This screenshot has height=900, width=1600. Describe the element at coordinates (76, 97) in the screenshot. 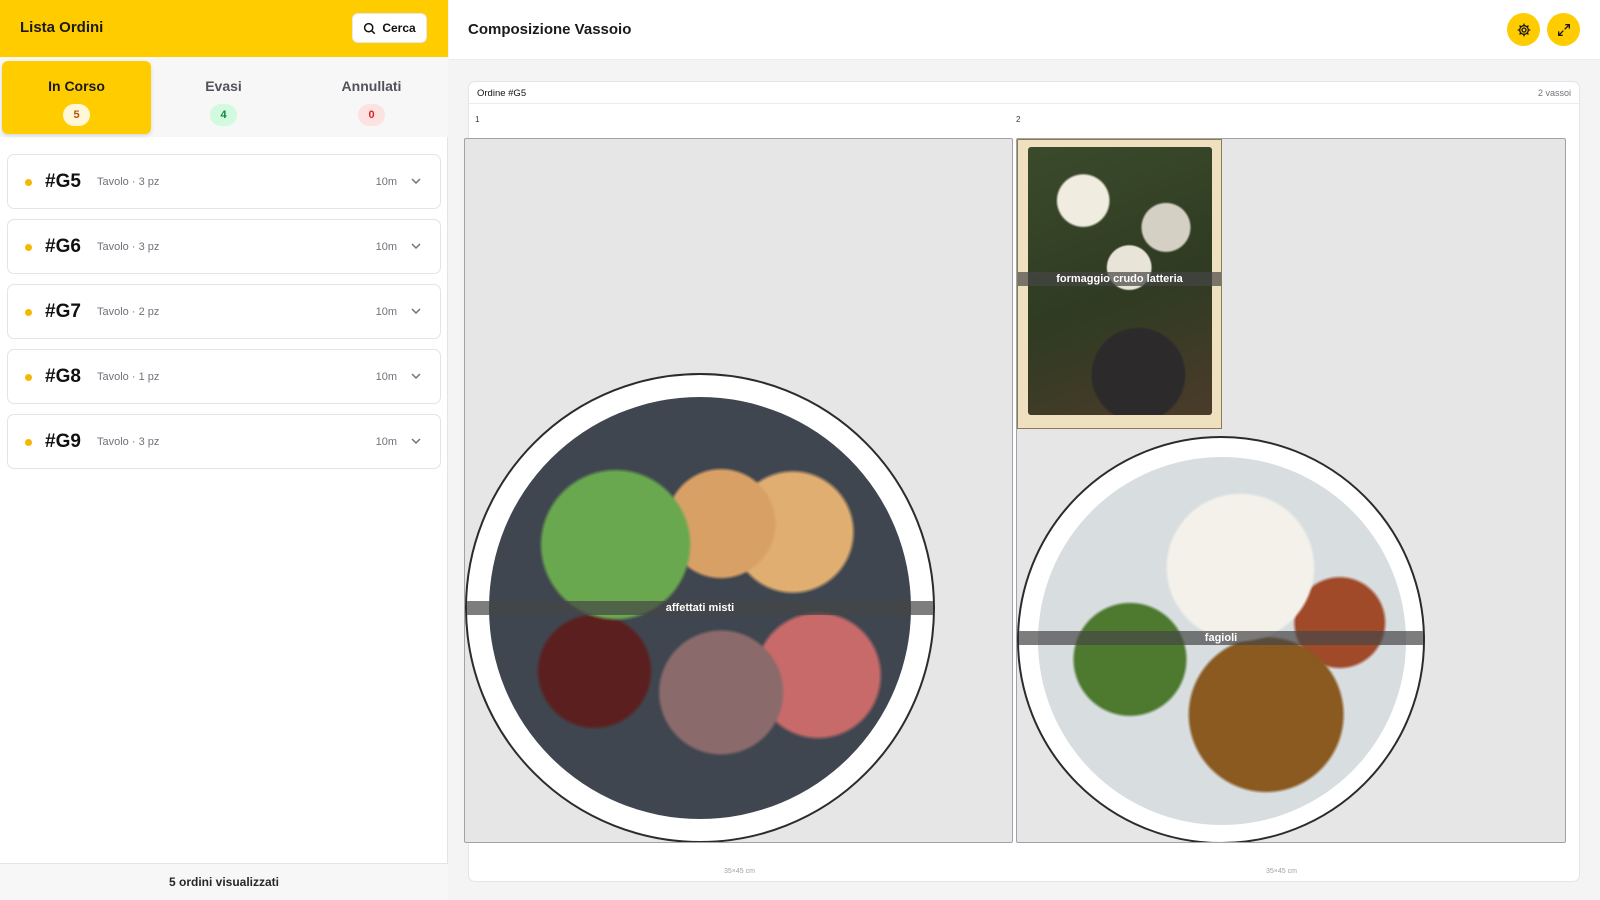

I see `tab-in-corso: In Corso 5` at that location.